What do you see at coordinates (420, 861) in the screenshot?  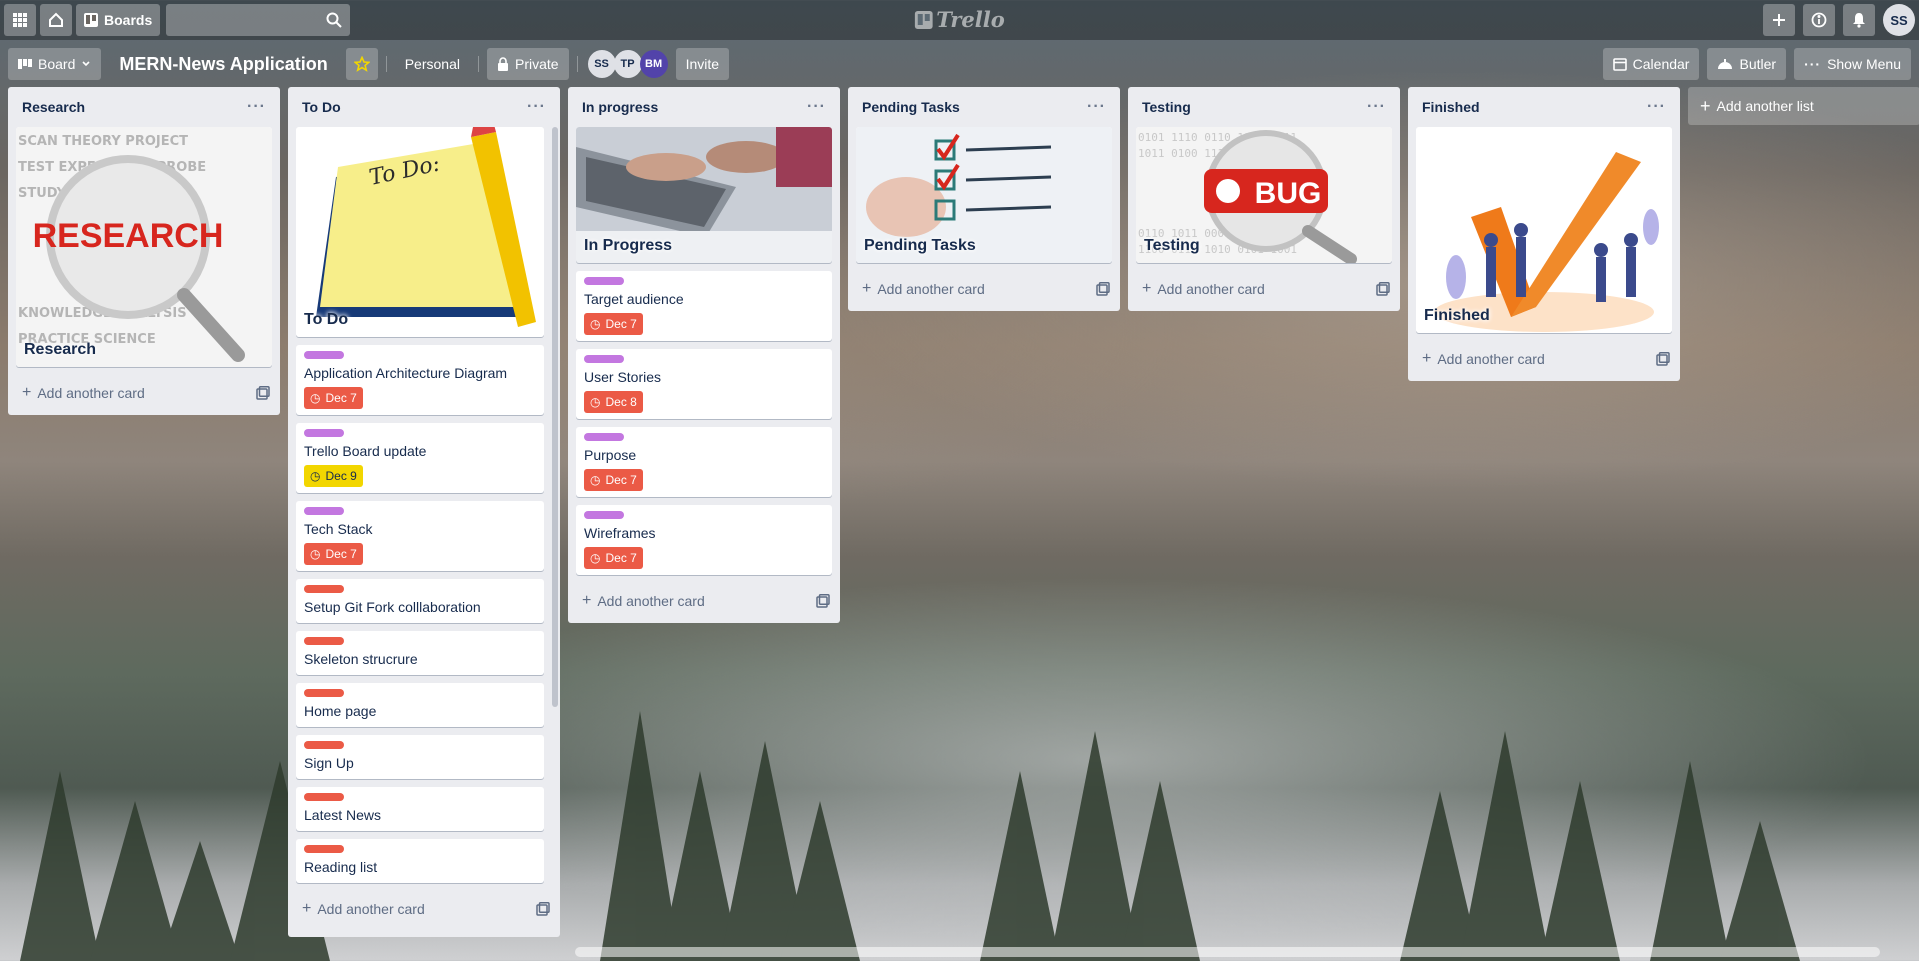 I see `card: Reading list` at bounding box center [420, 861].